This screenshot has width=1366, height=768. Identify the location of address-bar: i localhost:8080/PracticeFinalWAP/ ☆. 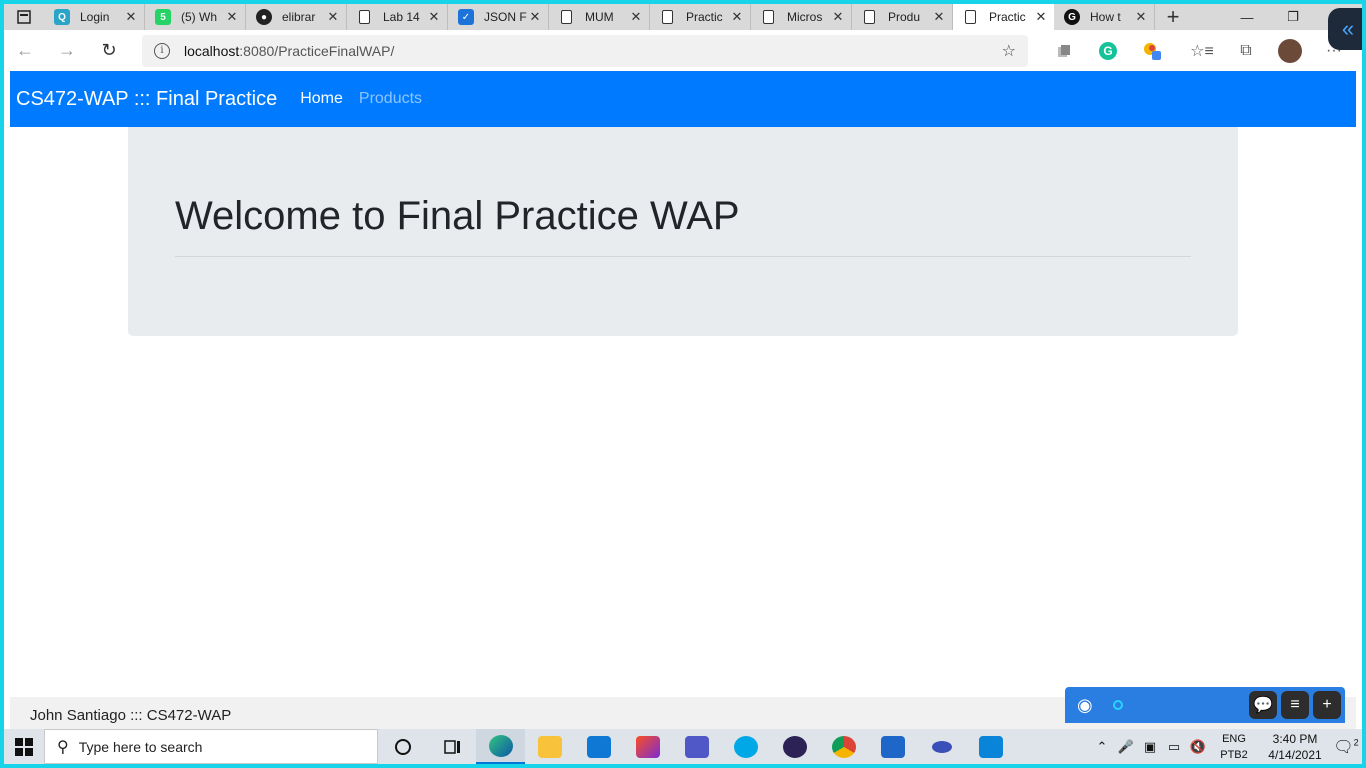
(585, 50).